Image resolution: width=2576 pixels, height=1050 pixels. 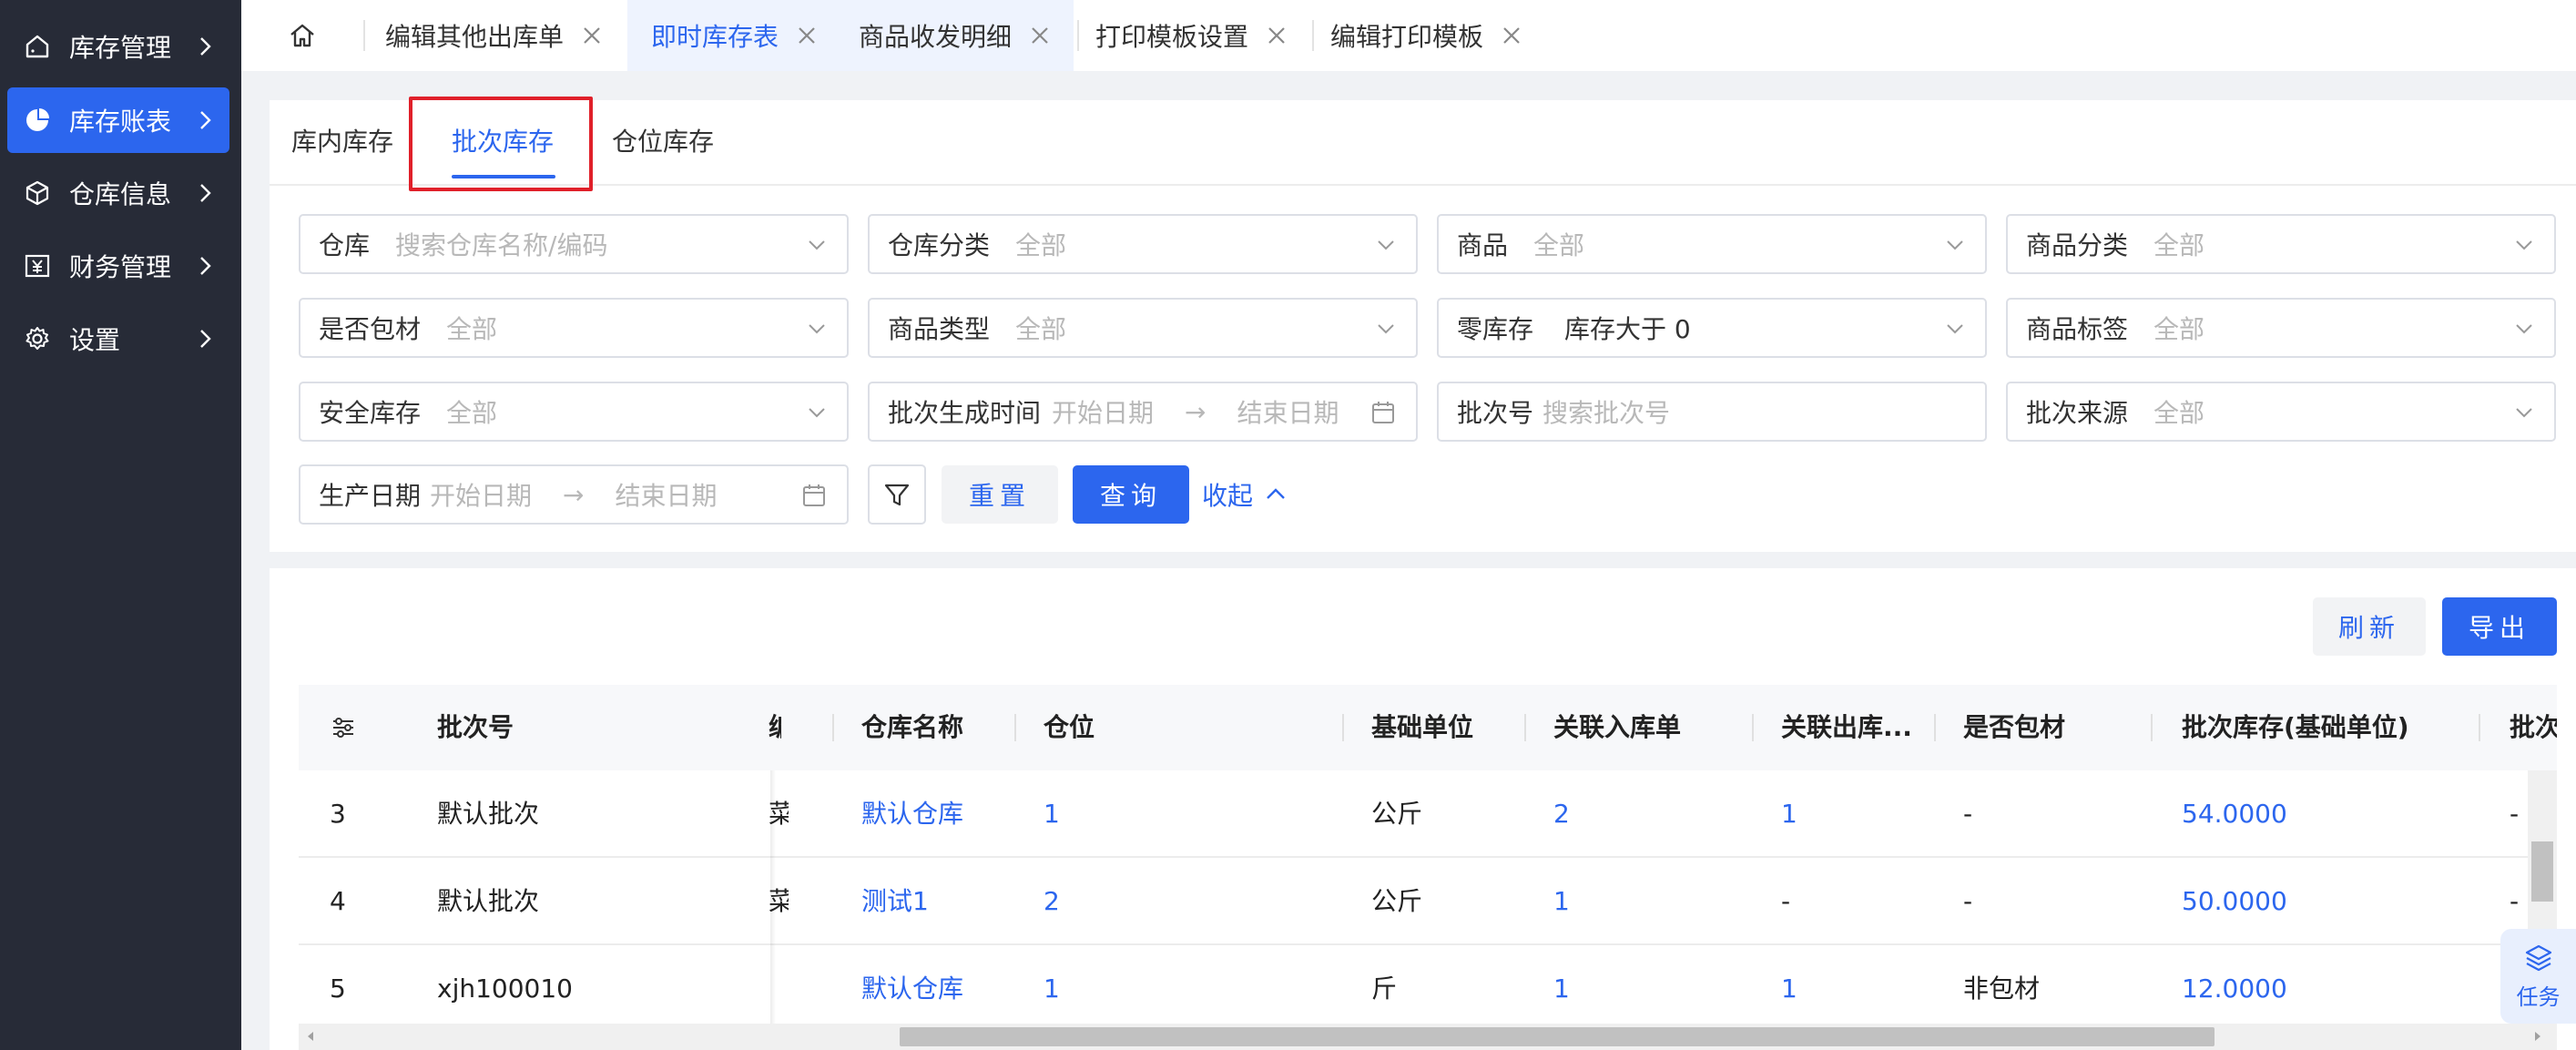 What do you see at coordinates (1712, 244) in the screenshot?
I see `product-filter: 商品 全部` at bounding box center [1712, 244].